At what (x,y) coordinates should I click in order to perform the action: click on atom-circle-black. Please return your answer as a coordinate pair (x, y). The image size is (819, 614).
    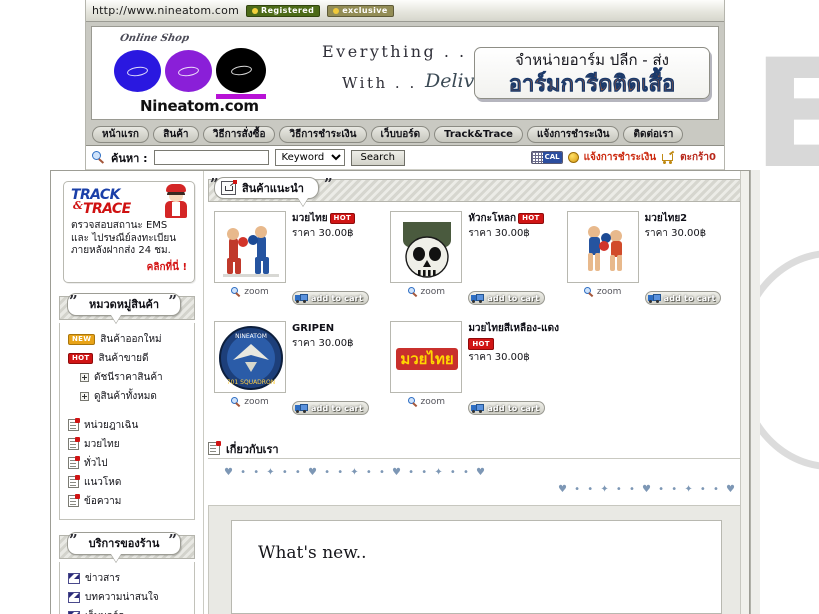
    Looking at the image, I should click on (241, 70).